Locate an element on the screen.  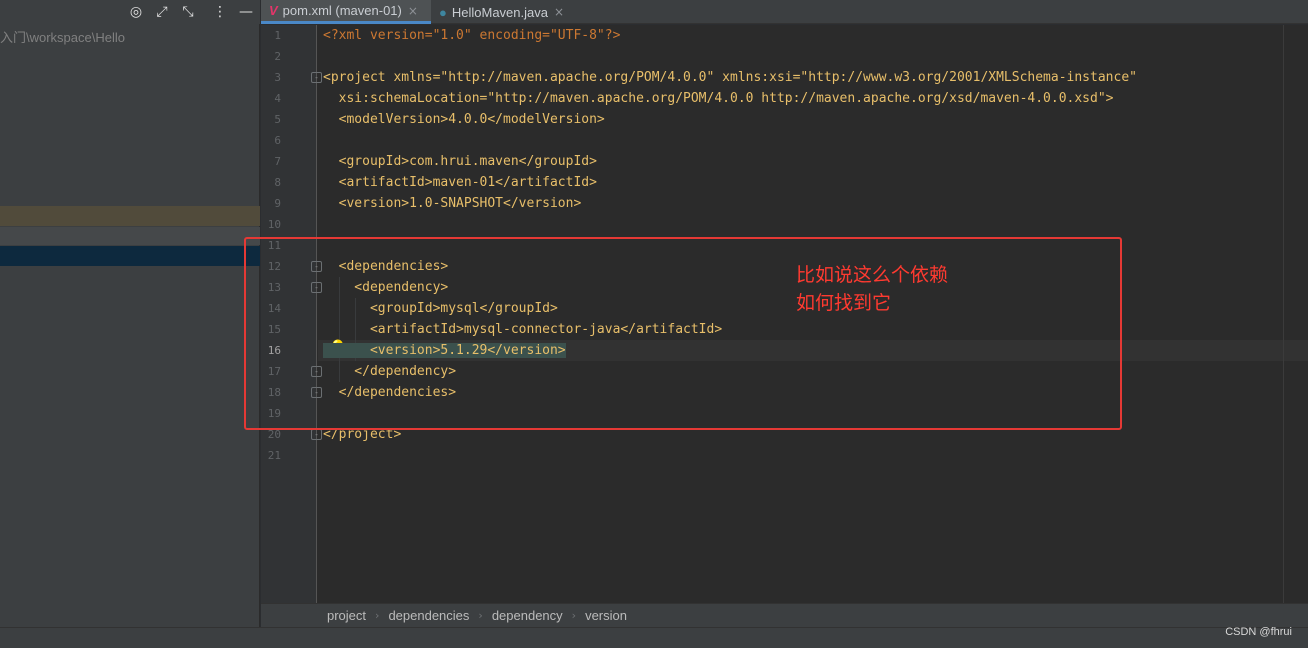
maven-icon: V is located at coordinates (273, 10).